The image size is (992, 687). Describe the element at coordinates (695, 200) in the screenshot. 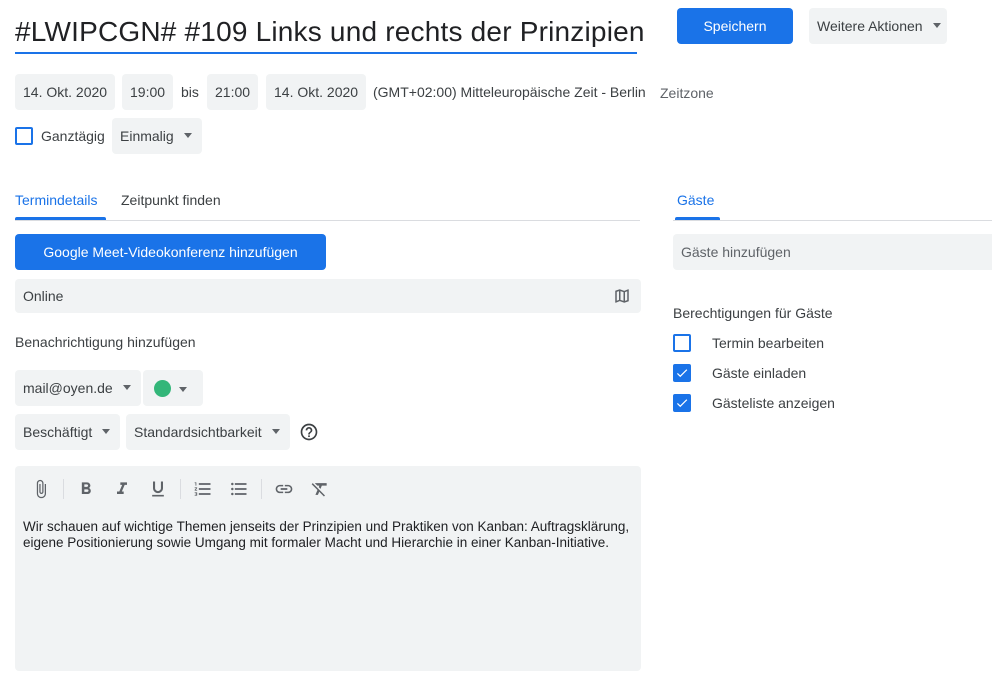

I see `tab-guests: Gäste` at that location.